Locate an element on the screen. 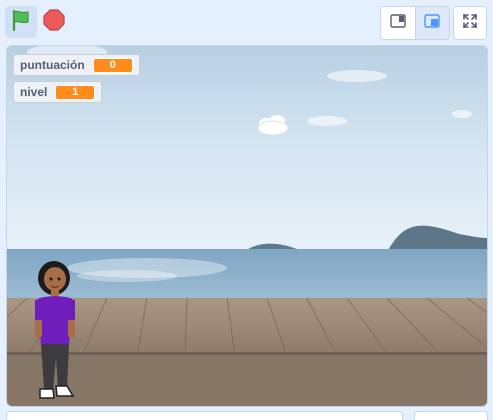 The image size is (493, 420). green-flag-icon is located at coordinates (21, 22).